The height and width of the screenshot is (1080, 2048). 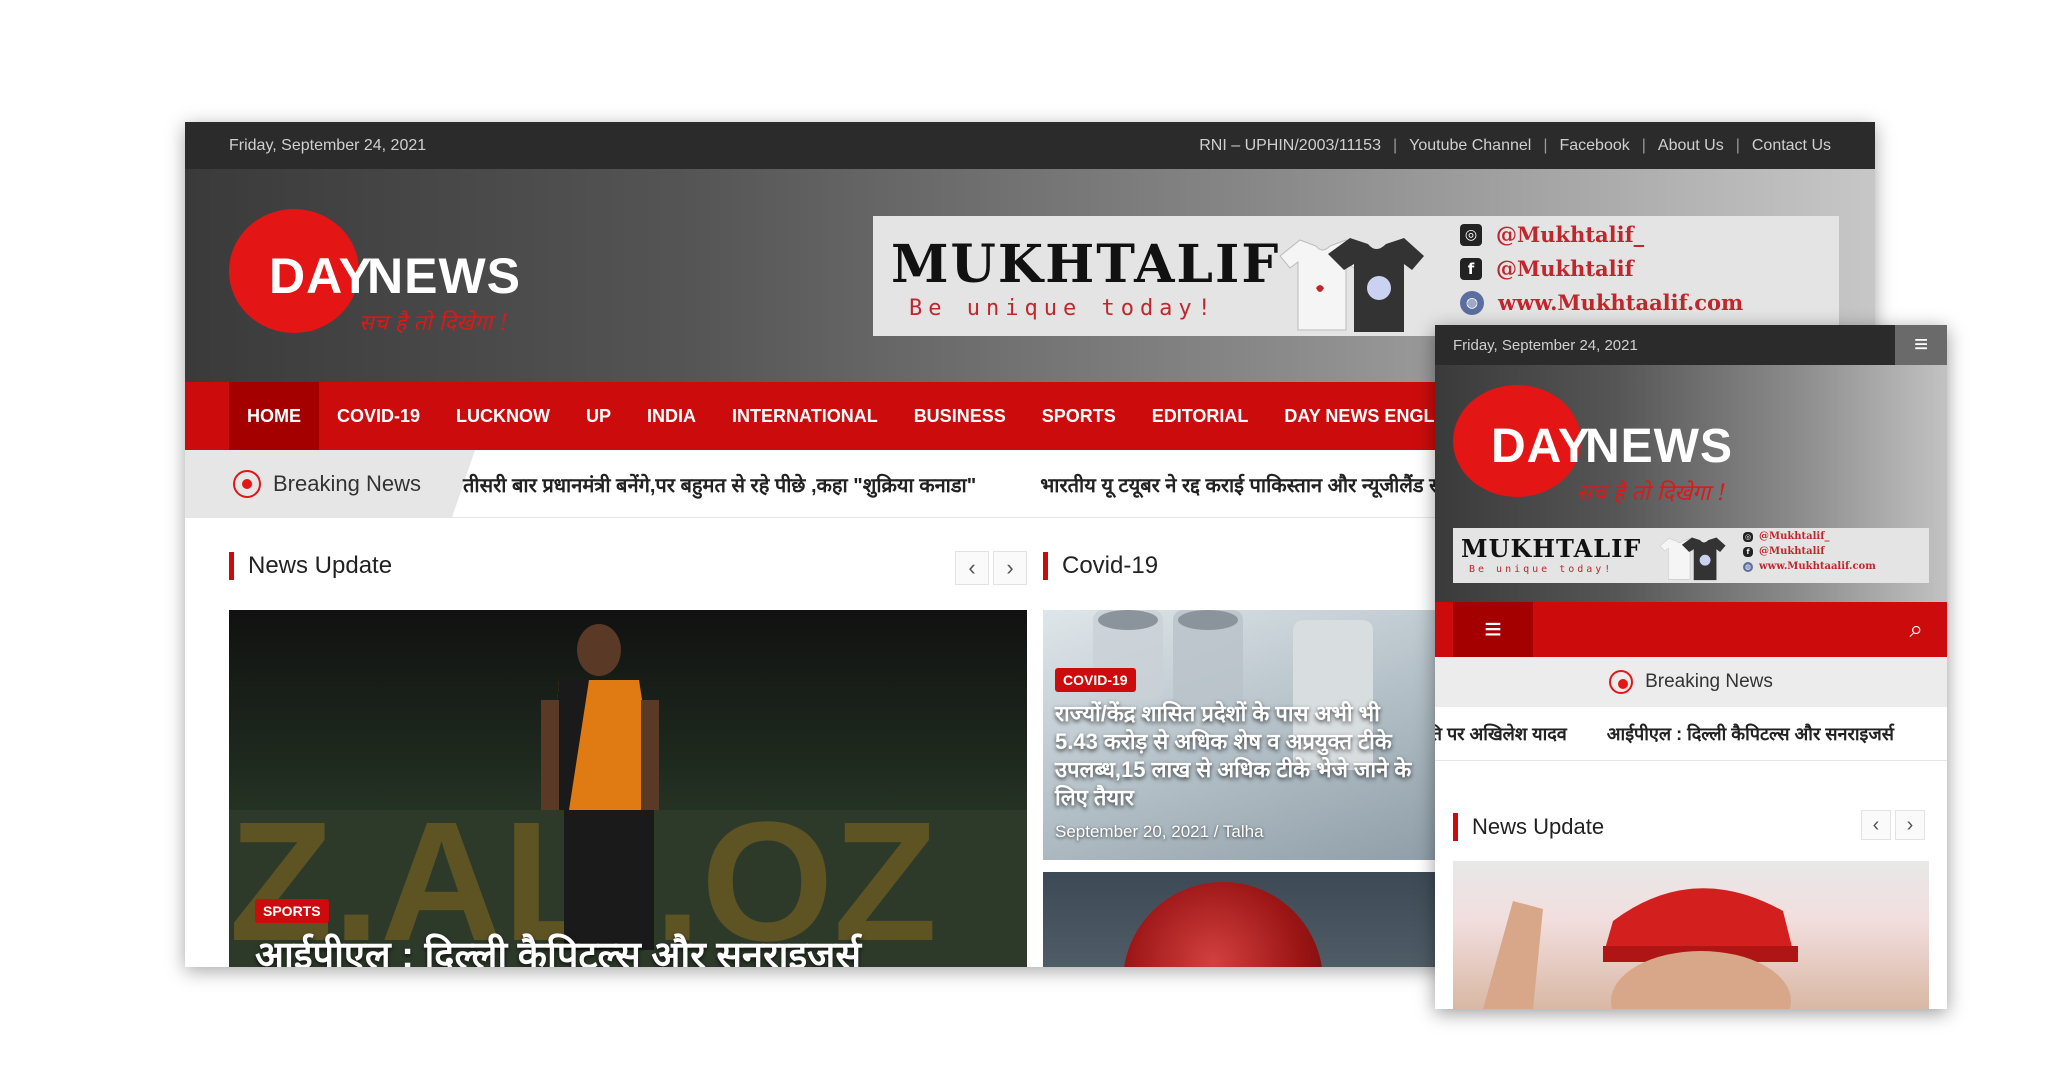 I want to click on rni-number: RNI – UPHIN/2003/11153, so click(x=1290, y=145).